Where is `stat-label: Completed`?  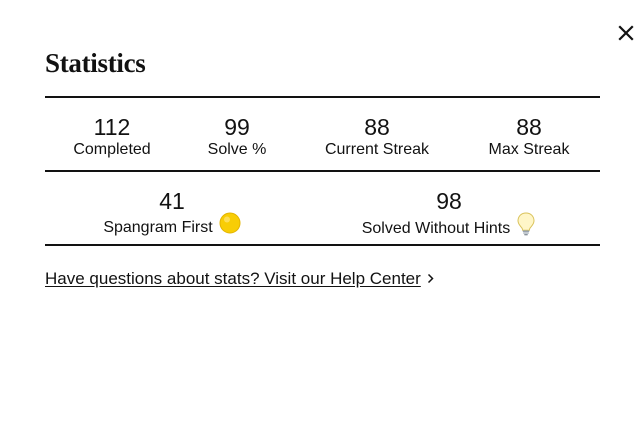
stat-label: Completed is located at coordinates (112, 149).